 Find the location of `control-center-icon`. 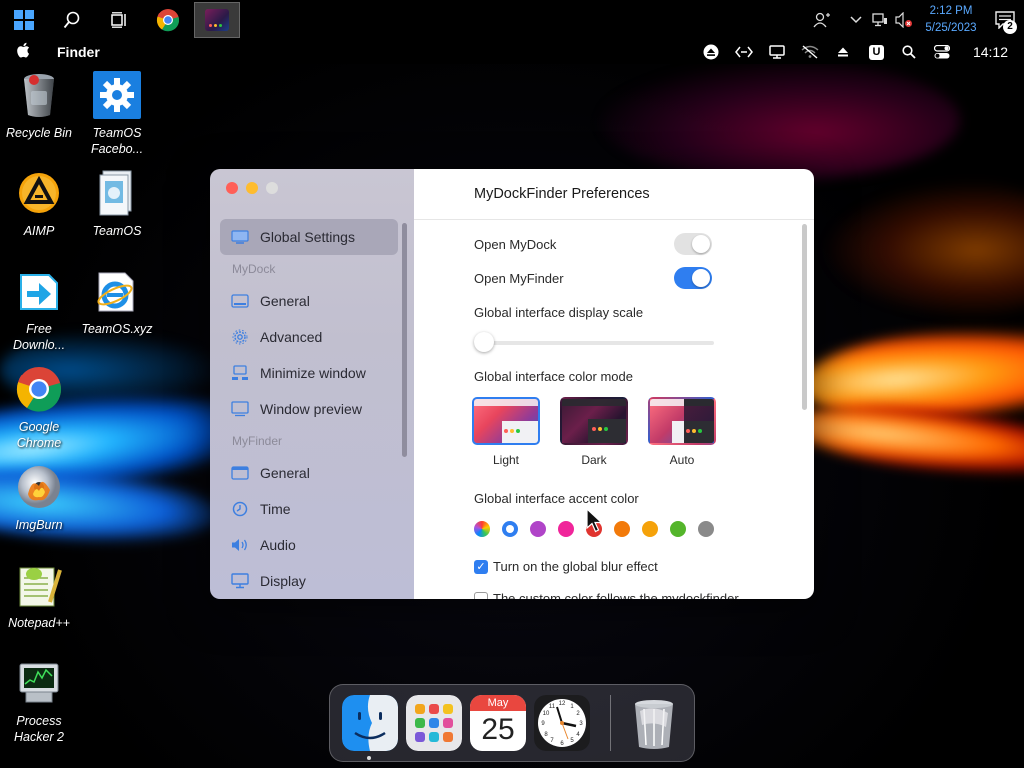

control-center-icon is located at coordinates (942, 52).